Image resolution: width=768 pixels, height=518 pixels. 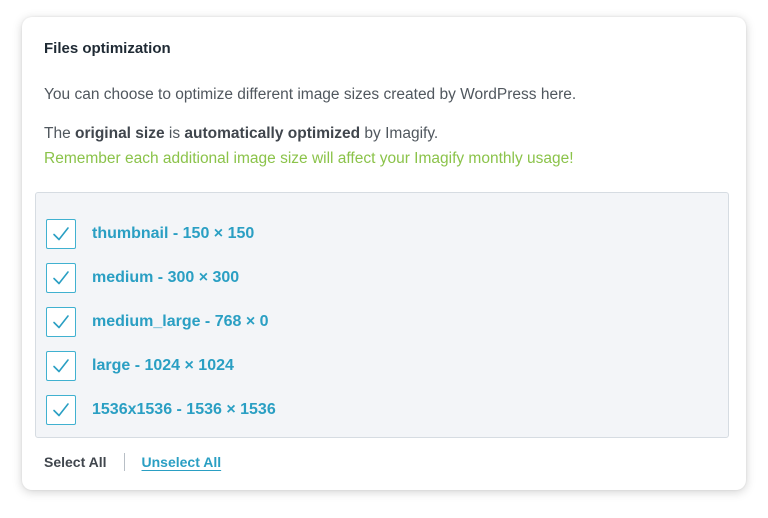 I want to click on medium-label: medium - 300 × 300, so click(x=166, y=277).